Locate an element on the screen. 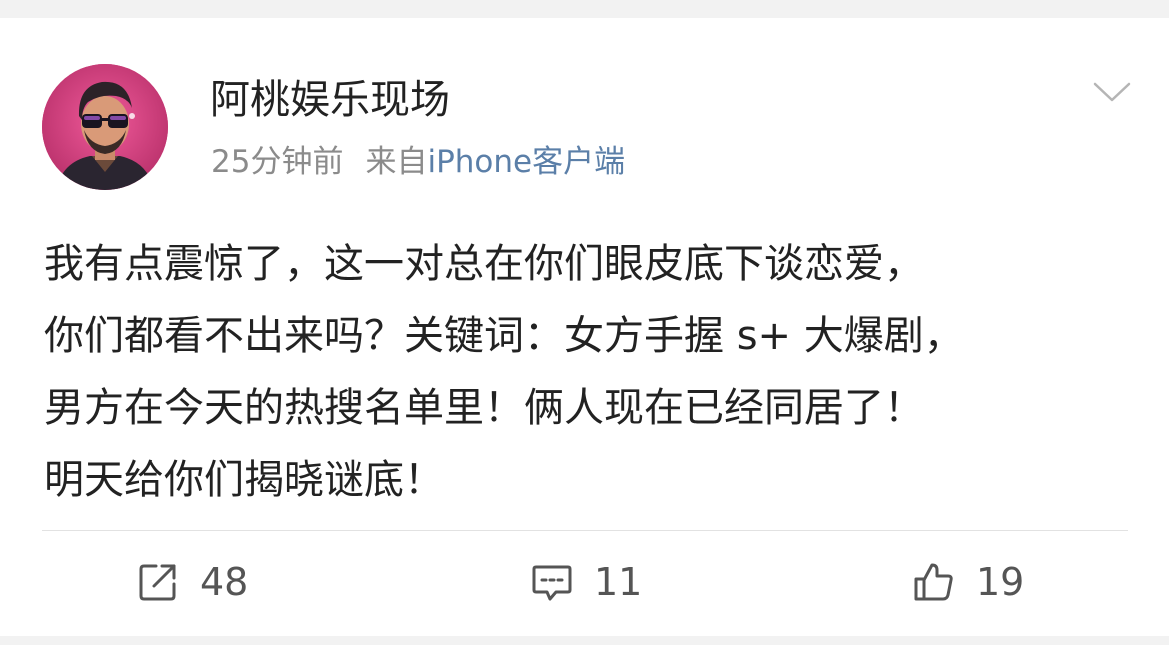 This screenshot has width=1169, height=645. divider is located at coordinates (585, 530).